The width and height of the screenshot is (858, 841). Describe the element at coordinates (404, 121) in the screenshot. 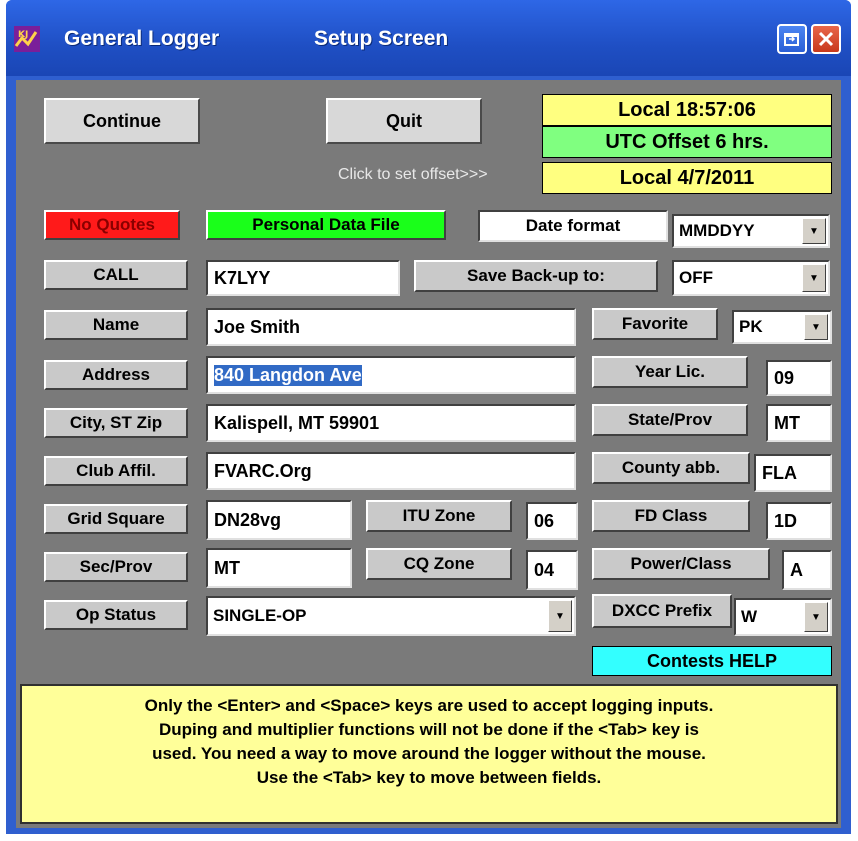

I see `quit-button: Quit` at that location.